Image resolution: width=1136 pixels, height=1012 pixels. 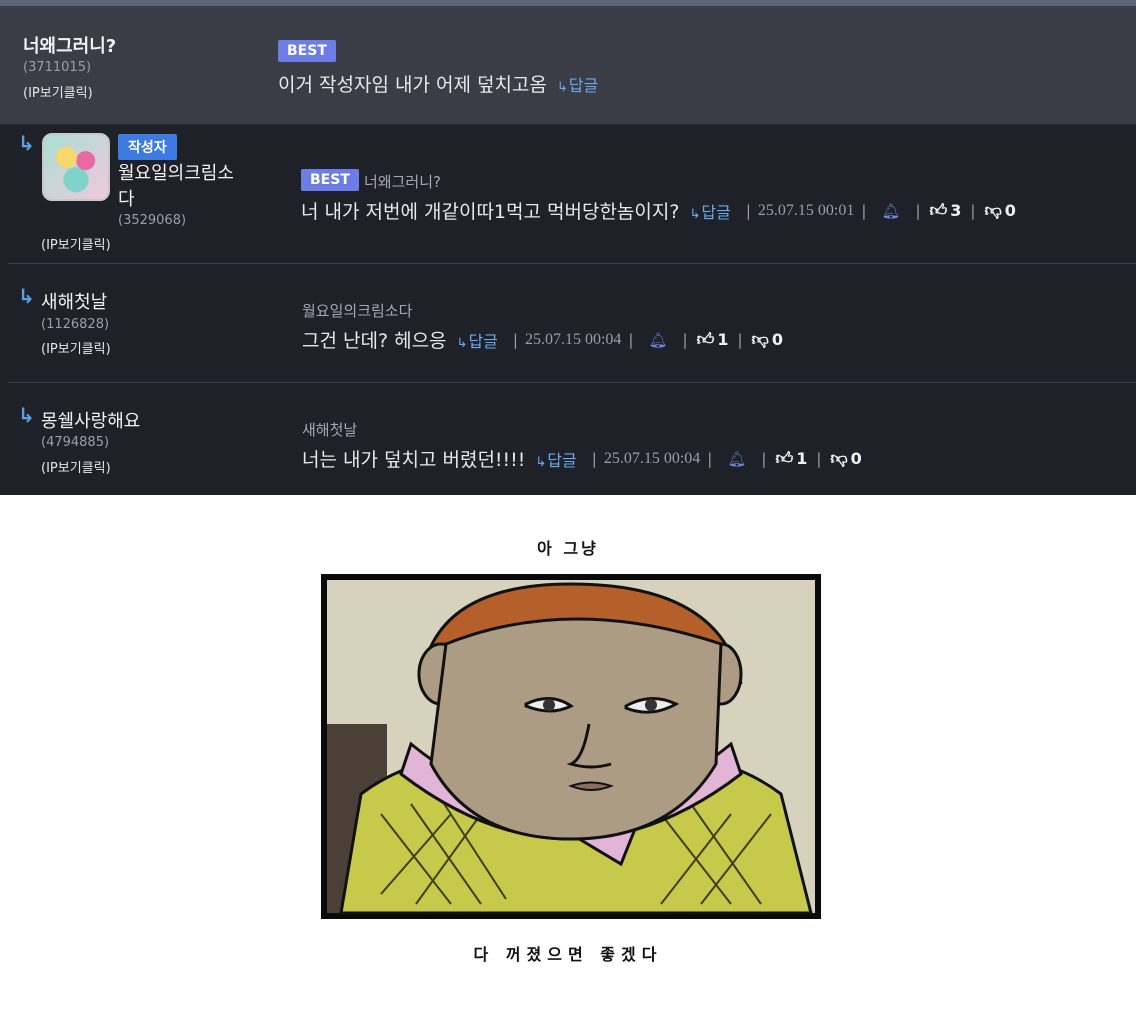 What do you see at coordinates (374, 341) in the screenshot?
I see `comment-text: 그건 난데? 헤으응` at bounding box center [374, 341].